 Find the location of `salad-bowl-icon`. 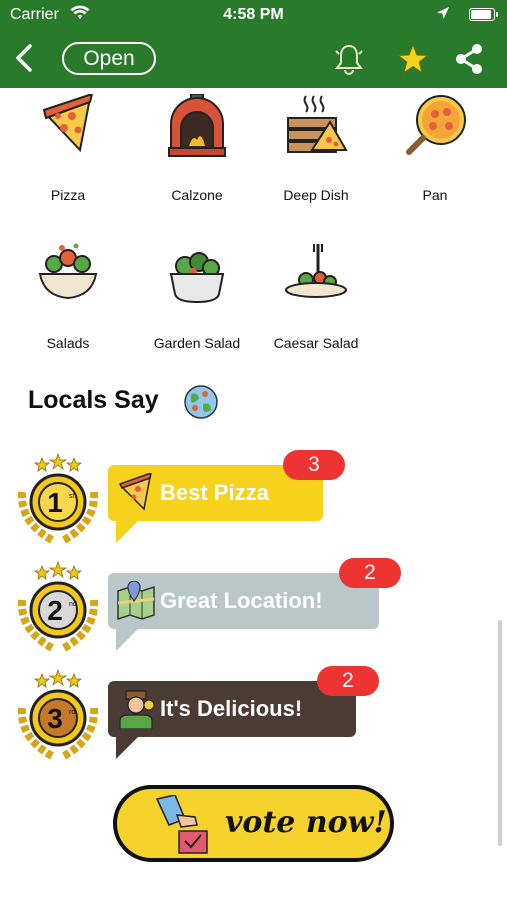

salad-bowl-icon is located at coordinates (68, 271).